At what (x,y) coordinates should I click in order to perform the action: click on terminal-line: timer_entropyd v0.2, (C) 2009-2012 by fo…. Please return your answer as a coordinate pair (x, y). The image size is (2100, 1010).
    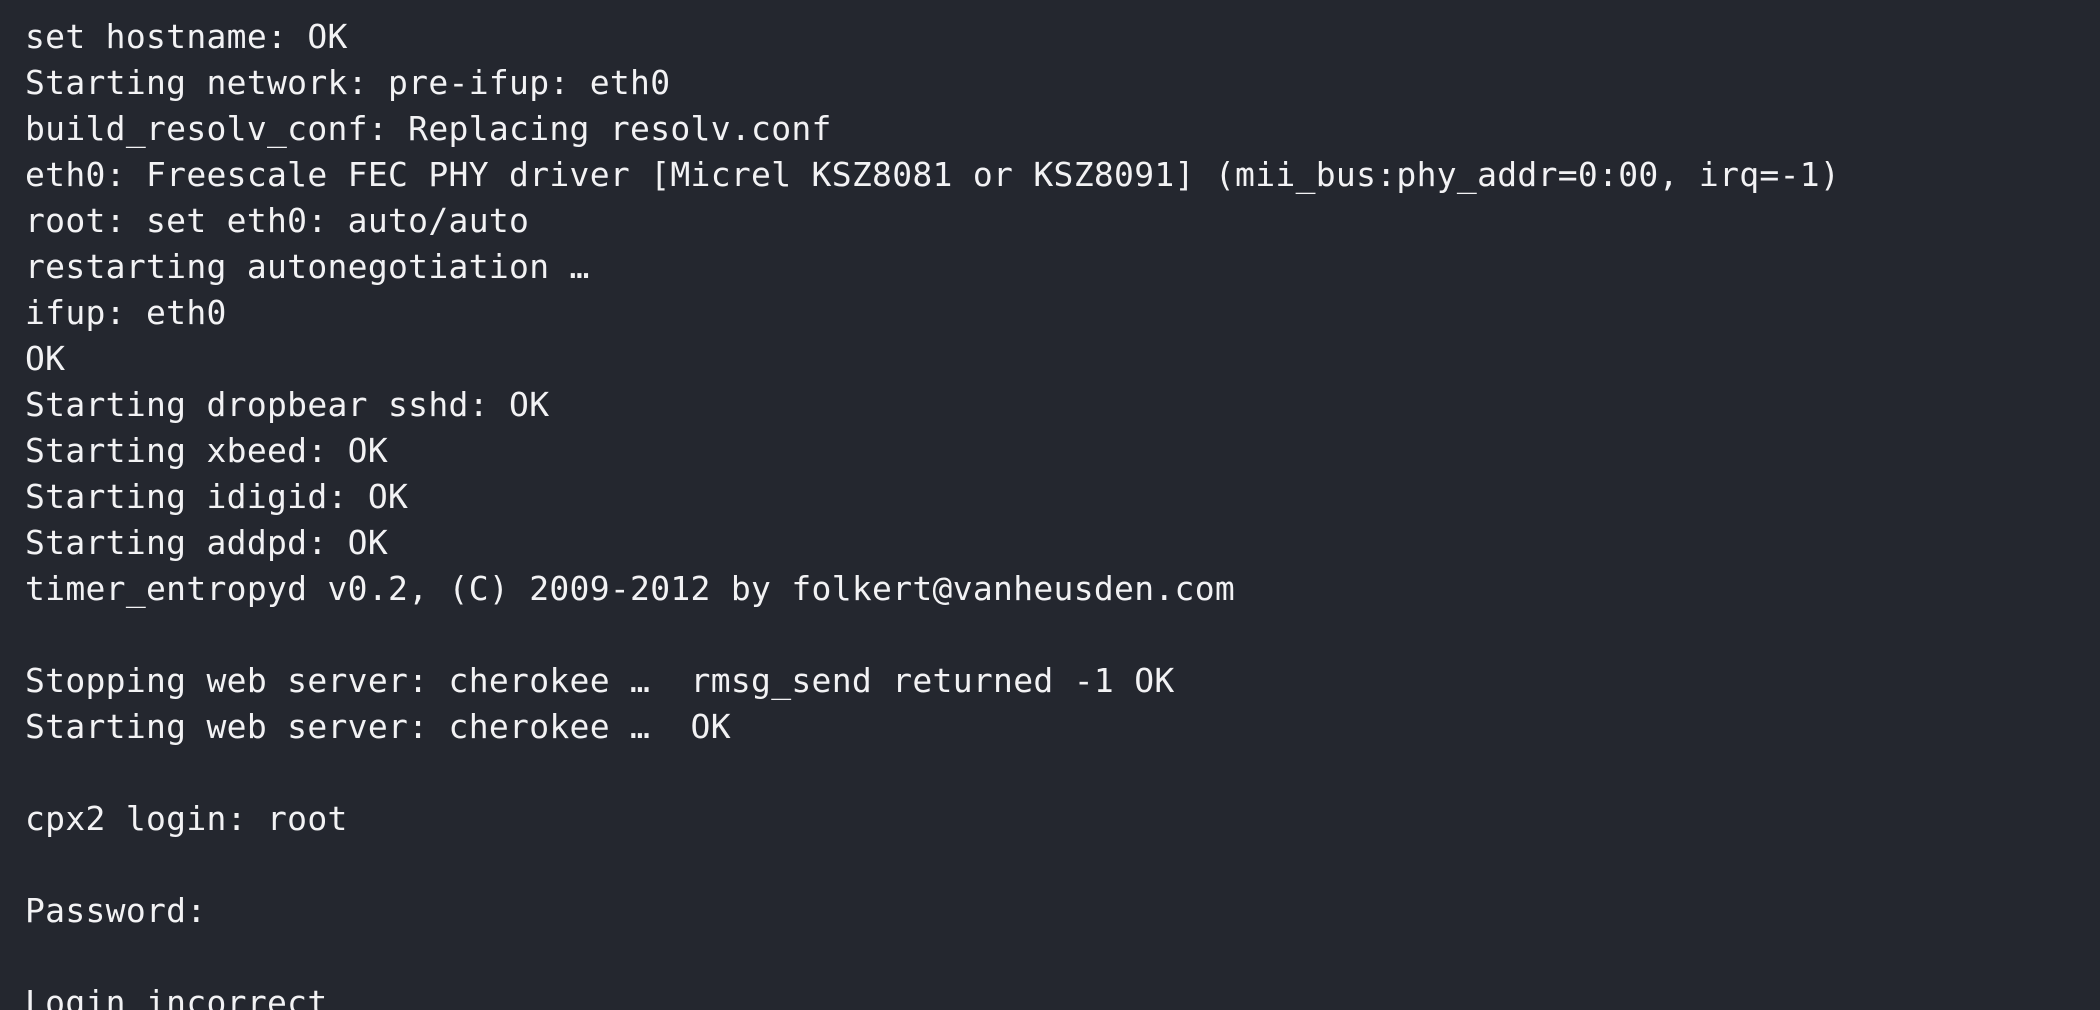
    Looking at the image, I should click on (630, 588).